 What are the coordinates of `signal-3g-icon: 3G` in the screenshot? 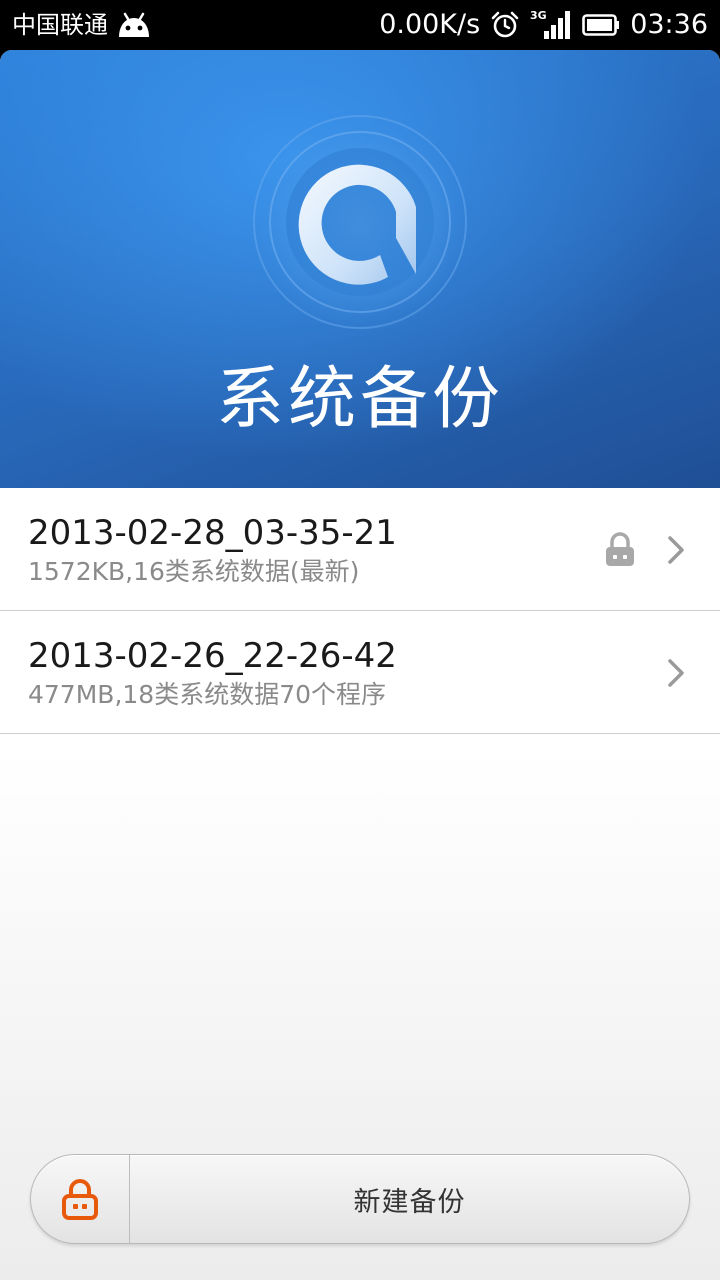 It's located at (551, 25).